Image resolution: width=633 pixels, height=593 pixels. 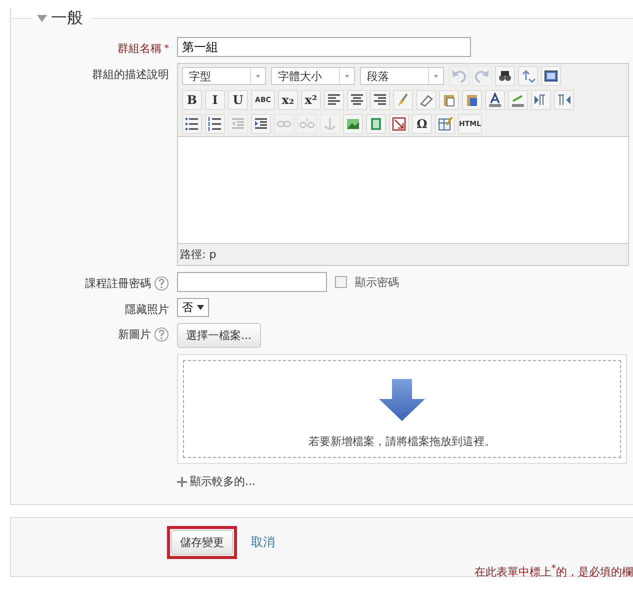 I want to click on input-field, so click(x=252, y=282).